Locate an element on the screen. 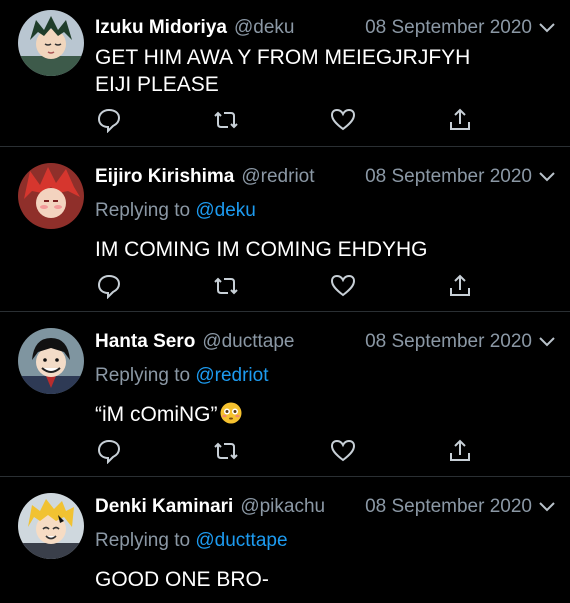 The width and height of the screenshot is (570, 603). display-name: Eijiro Kirishima is located at coordinates (164, 177).